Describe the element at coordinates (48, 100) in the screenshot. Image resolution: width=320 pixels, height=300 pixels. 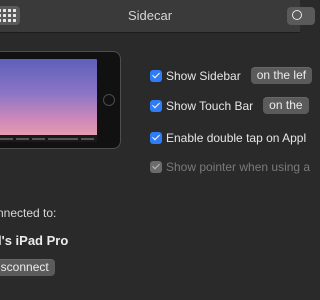
I see `ipad-screen` at that location.